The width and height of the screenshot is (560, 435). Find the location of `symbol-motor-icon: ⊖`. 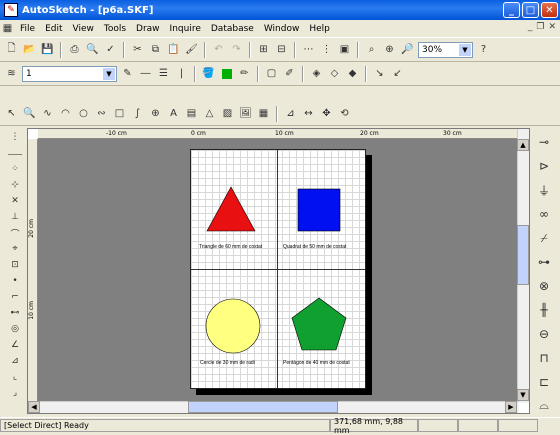

symbol-motor-icon: ⊖ is located at coordinates (544, 333).